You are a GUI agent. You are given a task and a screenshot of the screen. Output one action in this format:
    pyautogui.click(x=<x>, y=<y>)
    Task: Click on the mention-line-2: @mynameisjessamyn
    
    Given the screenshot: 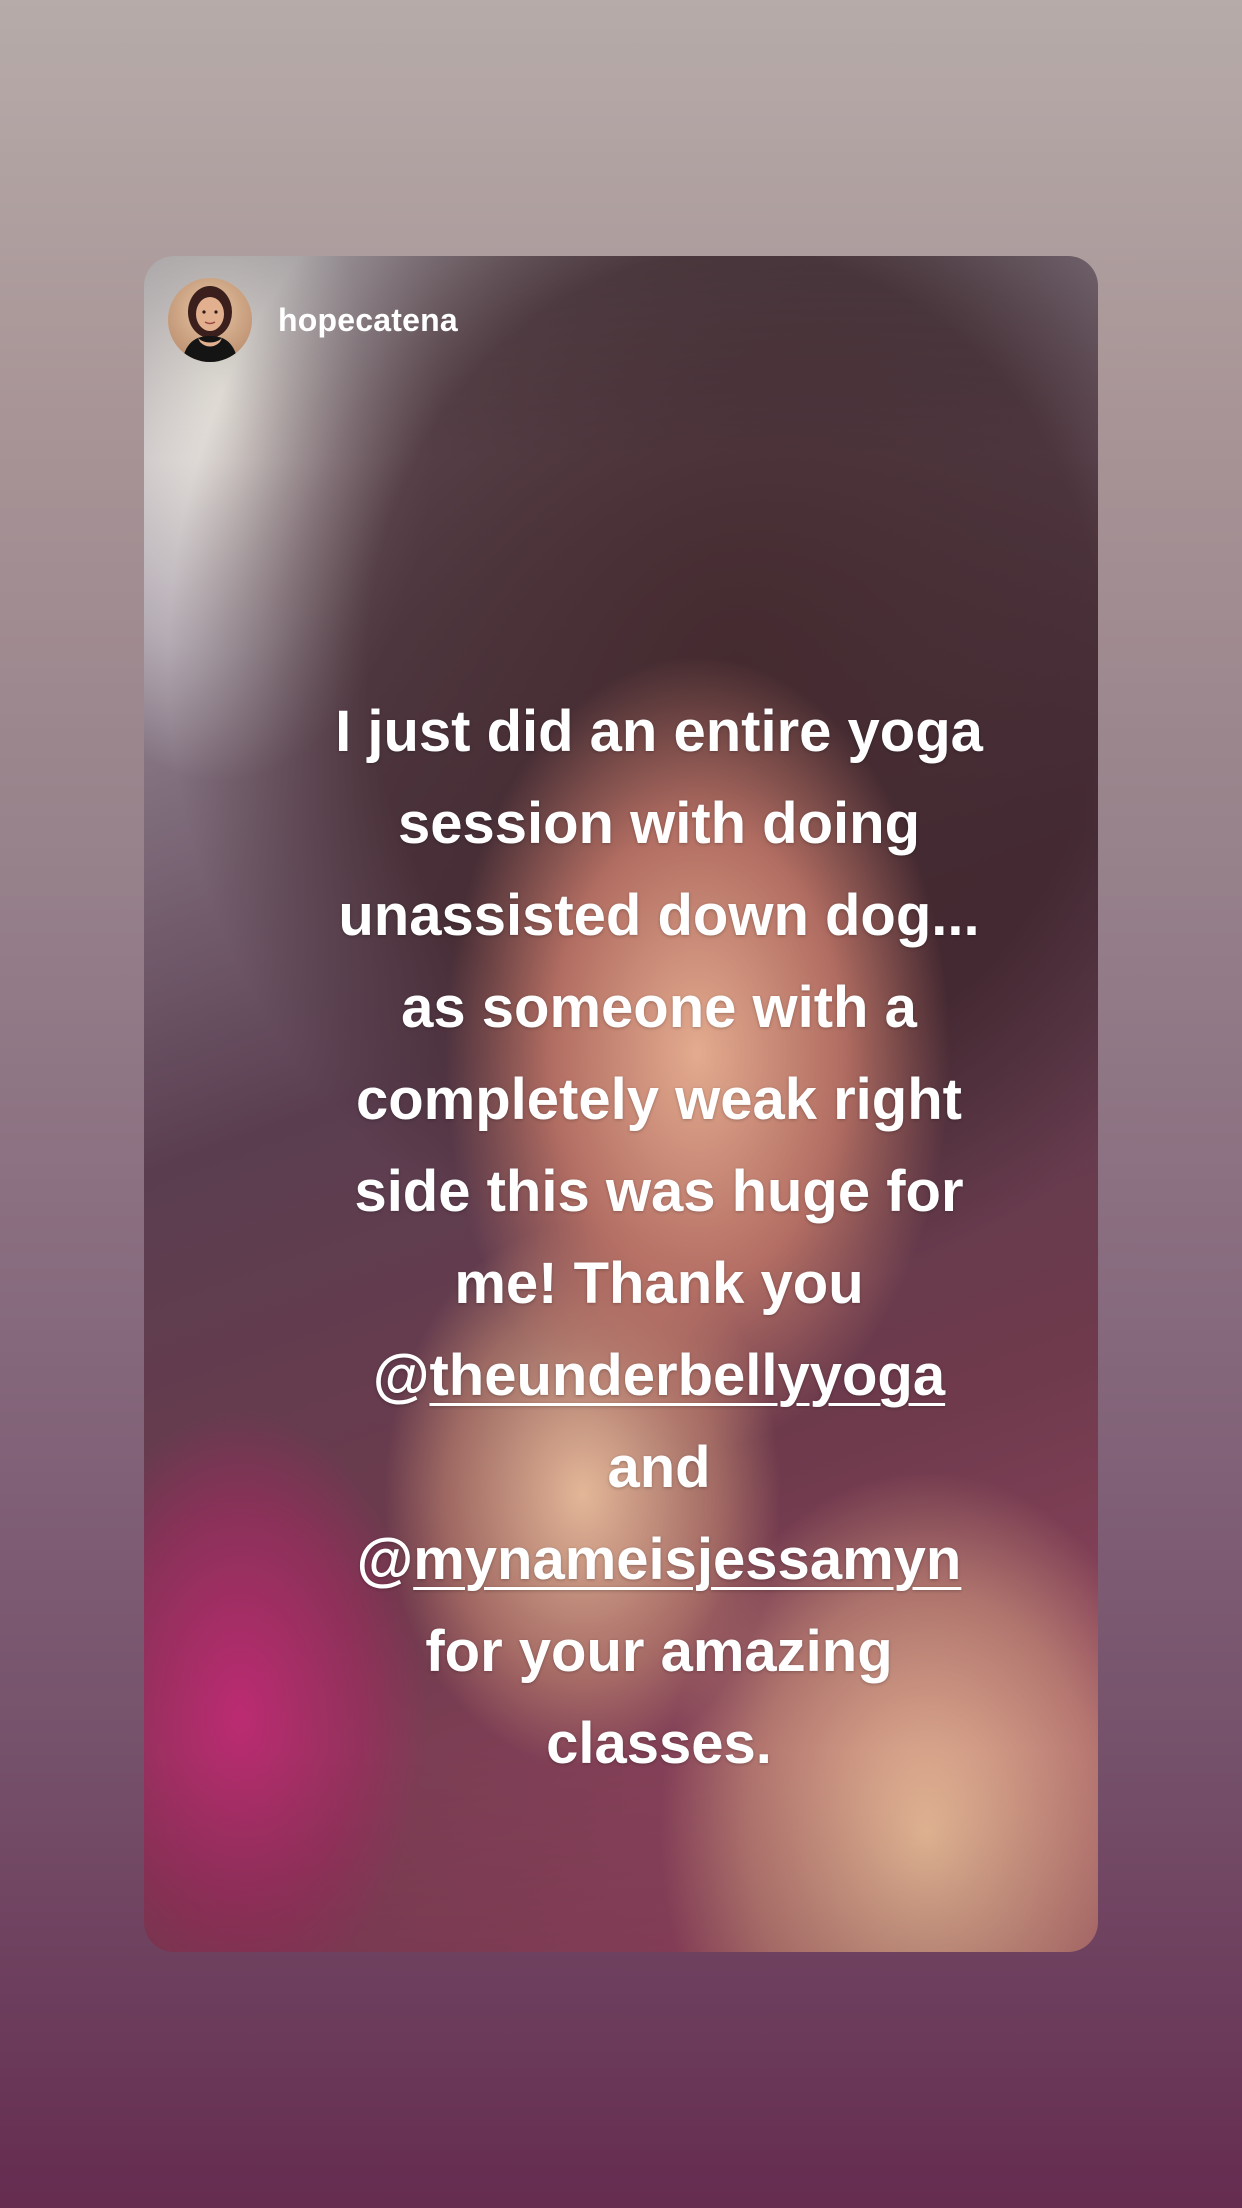 What is the action you would take?
    pyautogui.click(x=659, y=1560)
    